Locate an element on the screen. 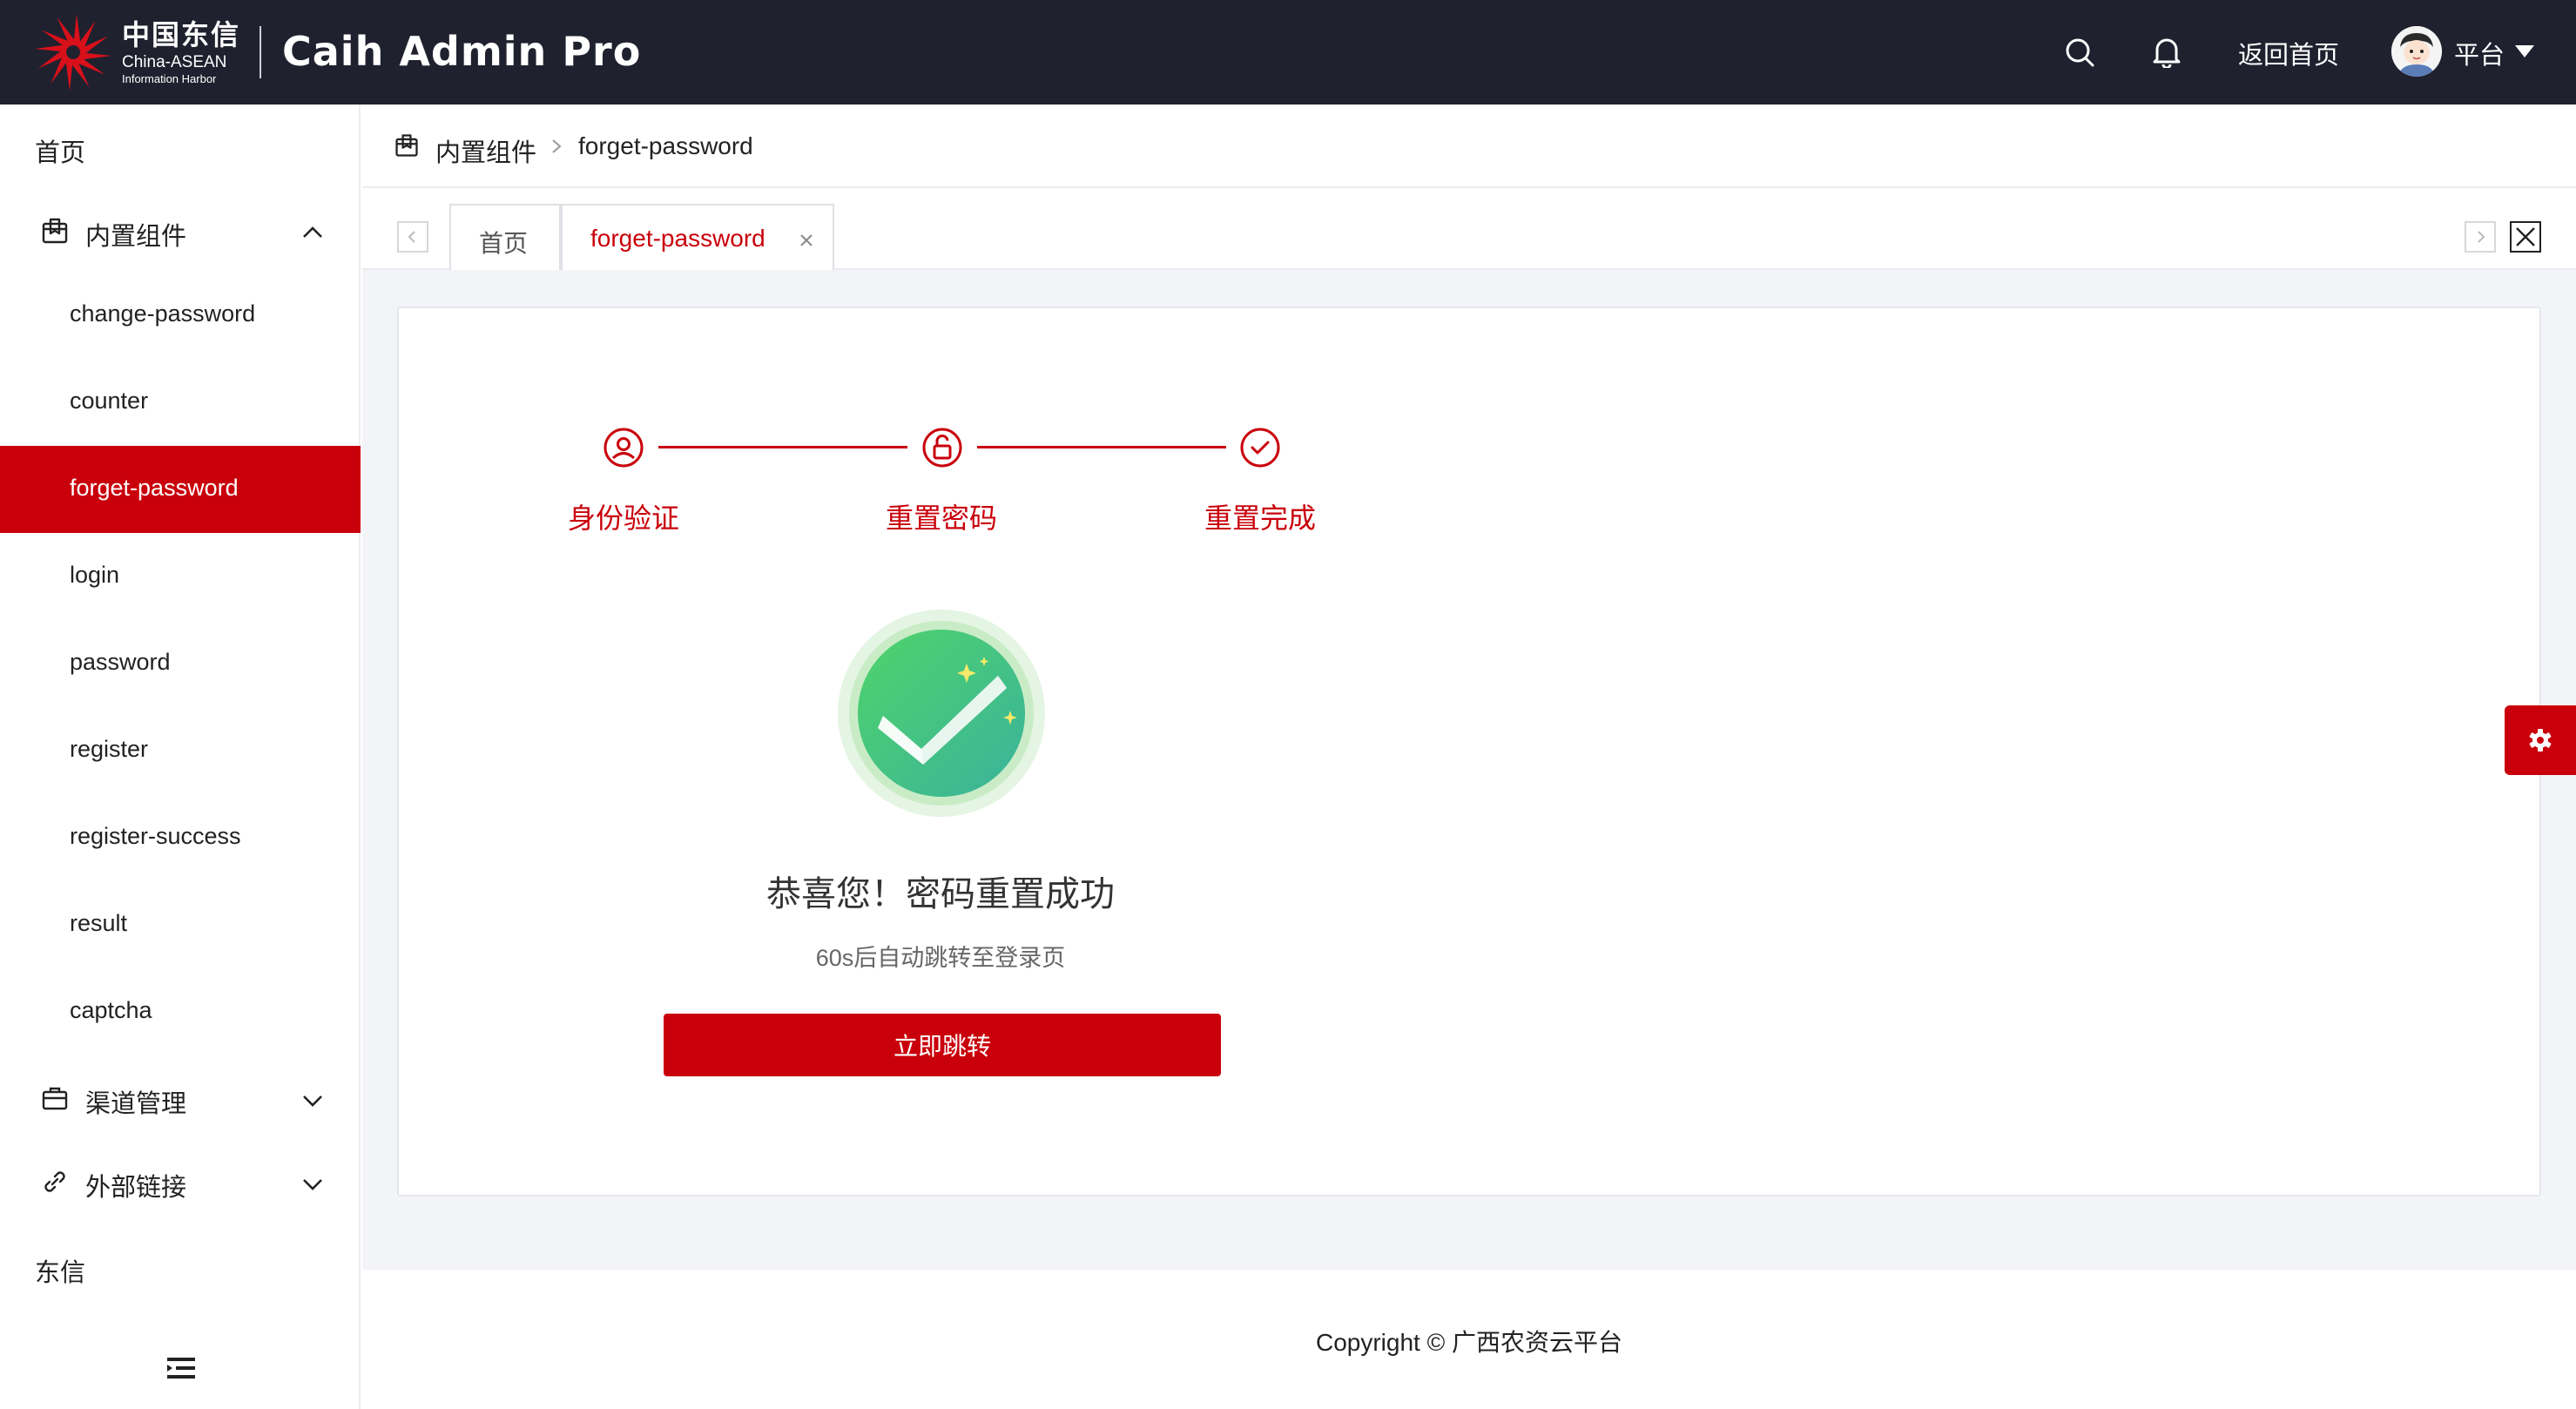 This screenshot has height=1409, width=2576. redirect-countdown: 60s后自动跳转至登录页 is located at coordinates (940, 958).